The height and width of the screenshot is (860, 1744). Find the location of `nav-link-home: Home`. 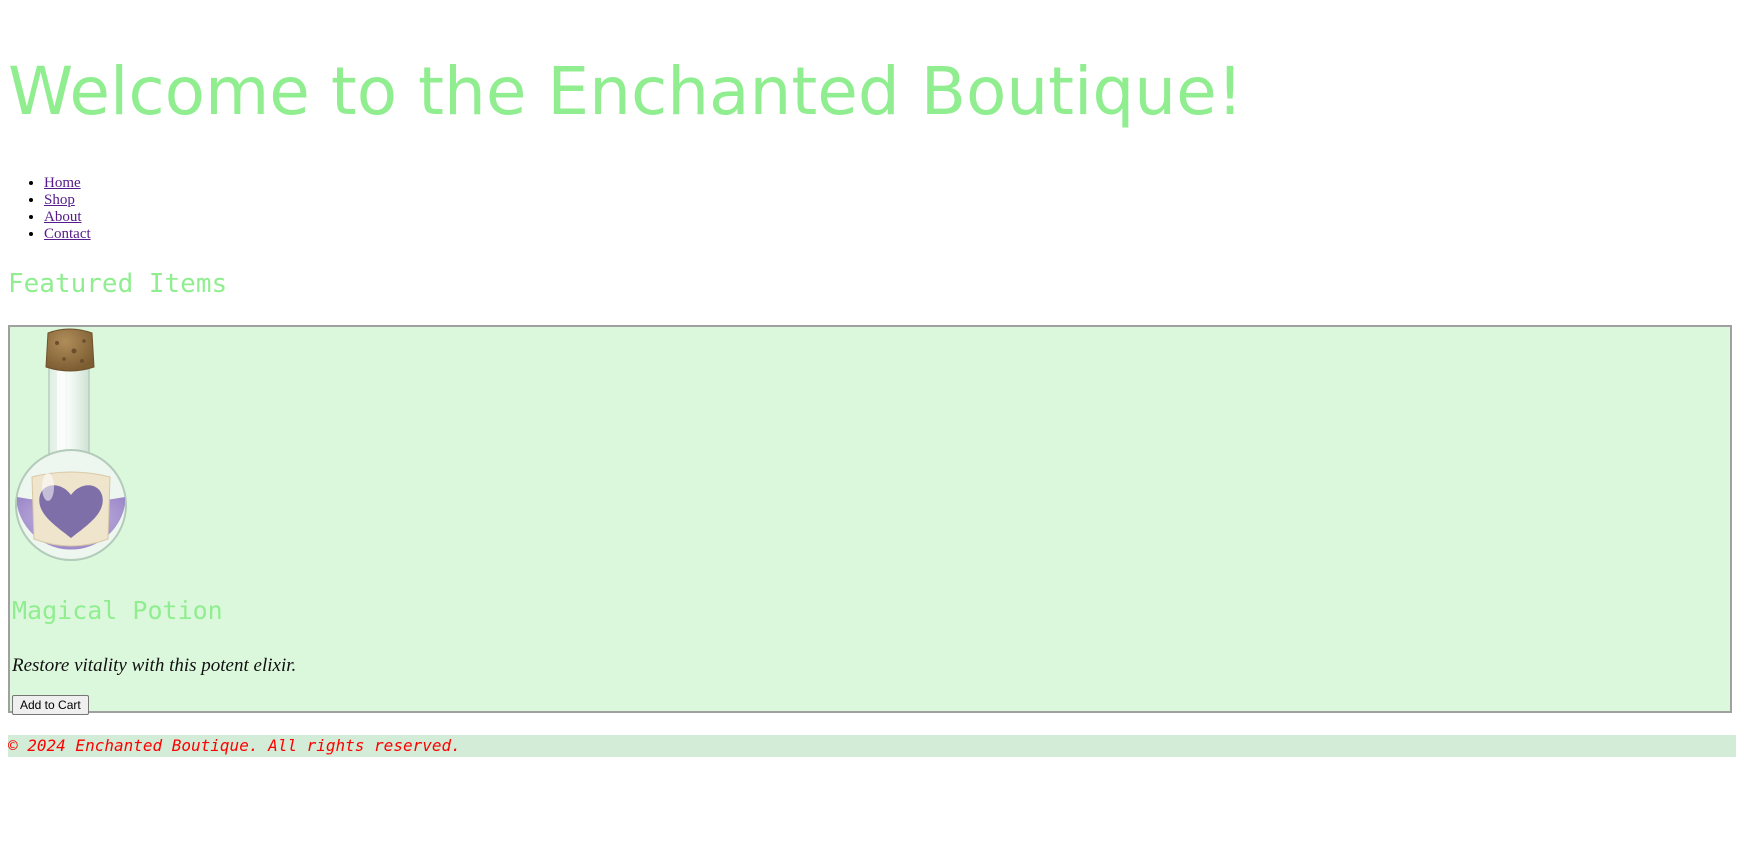

nav-link-home: Home is located at coordinates (62, 183).